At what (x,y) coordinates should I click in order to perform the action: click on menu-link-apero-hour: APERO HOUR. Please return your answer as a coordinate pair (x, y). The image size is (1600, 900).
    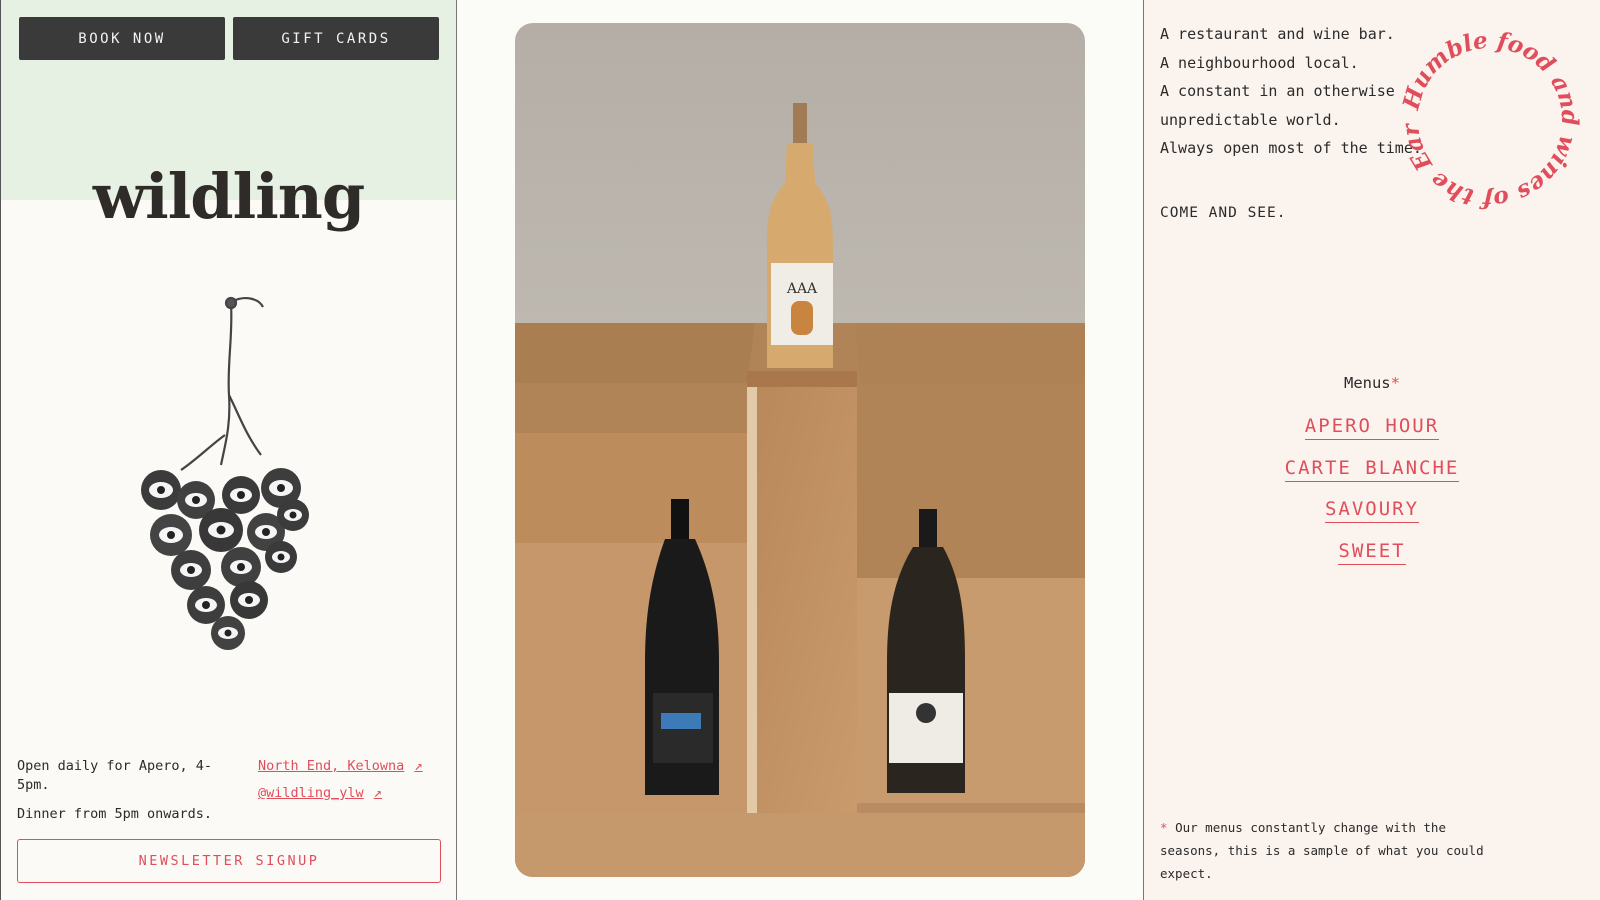
    Looking at the image, I should click on (1372, 427).